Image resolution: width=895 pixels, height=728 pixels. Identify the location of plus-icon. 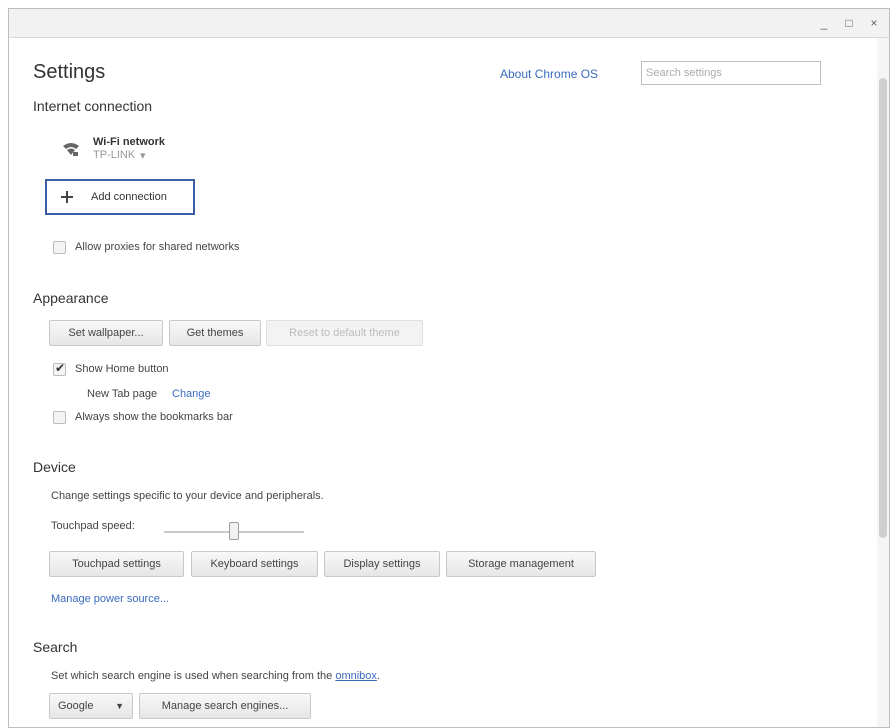
(67, 197).